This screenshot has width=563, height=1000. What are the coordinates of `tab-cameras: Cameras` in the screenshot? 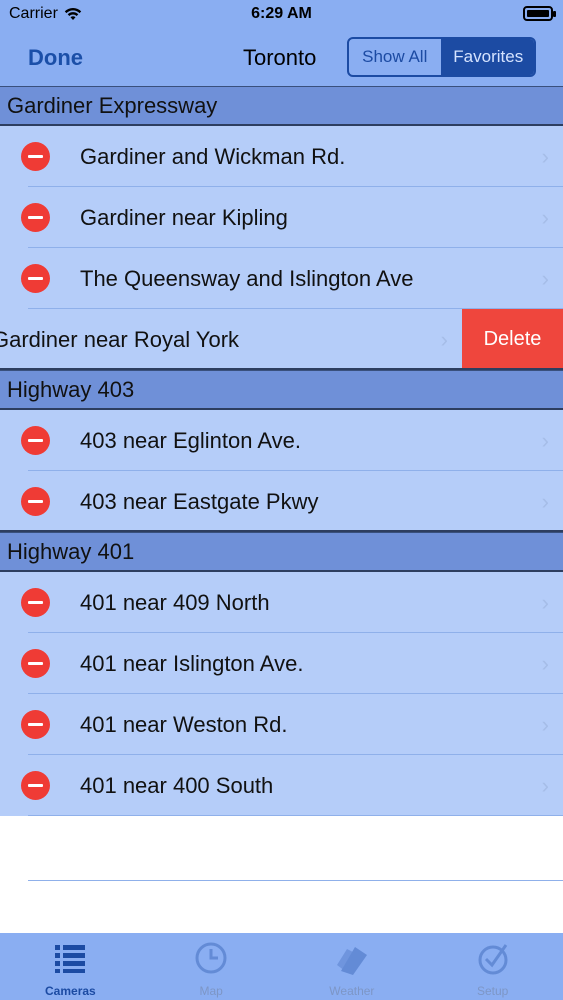 It's located at (70, 966).